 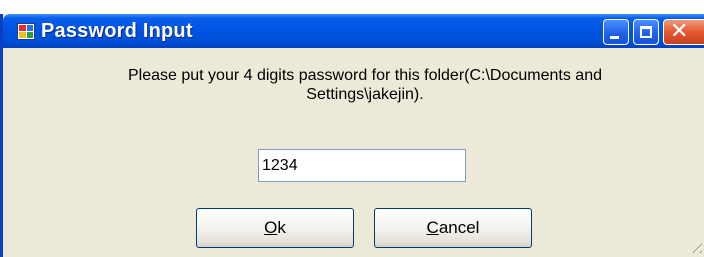 I want to click on maximize-button, so click(x=646, y=32).